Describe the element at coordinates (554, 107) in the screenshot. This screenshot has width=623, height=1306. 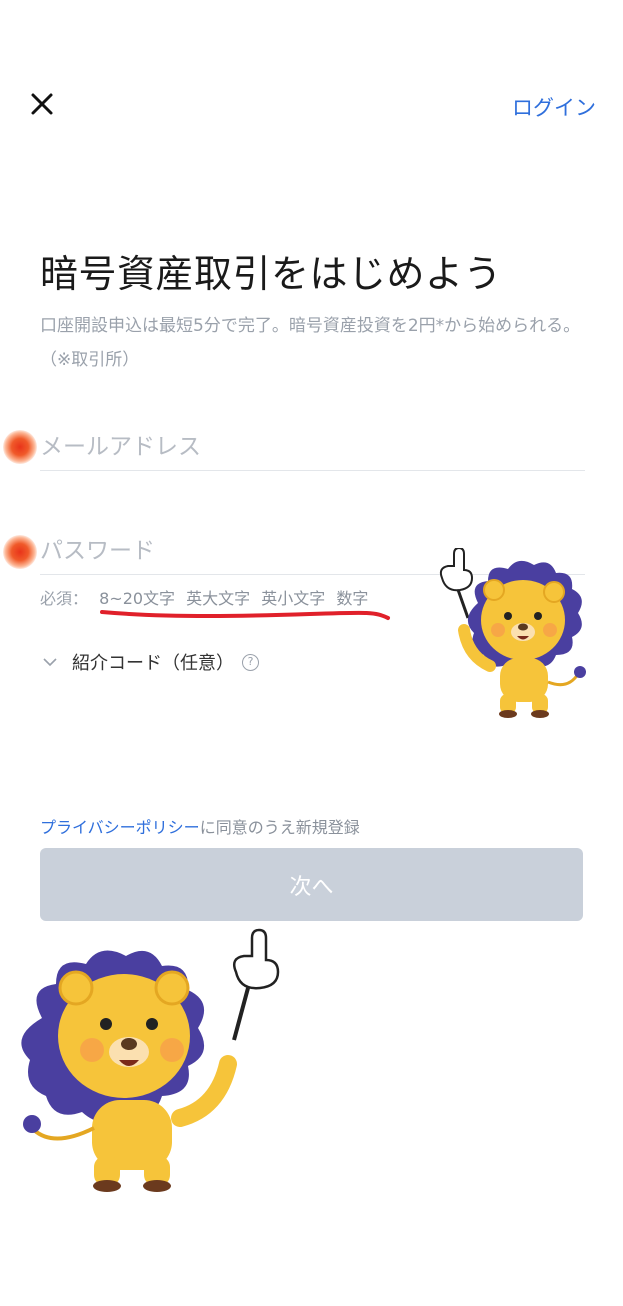
I see `login-link: ログイン` at that location.